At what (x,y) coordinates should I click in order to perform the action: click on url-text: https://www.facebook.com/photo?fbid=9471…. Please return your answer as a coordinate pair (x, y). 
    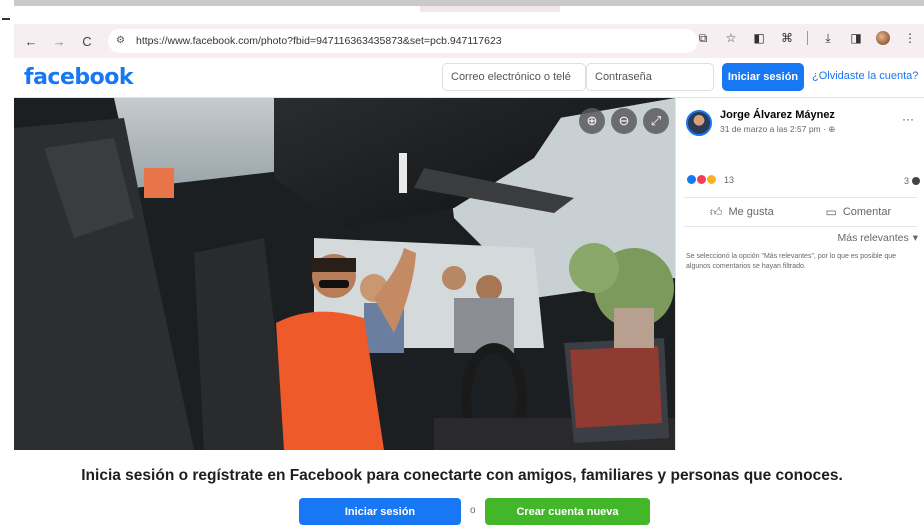
    Looking at the image, I should click on (319, 41).